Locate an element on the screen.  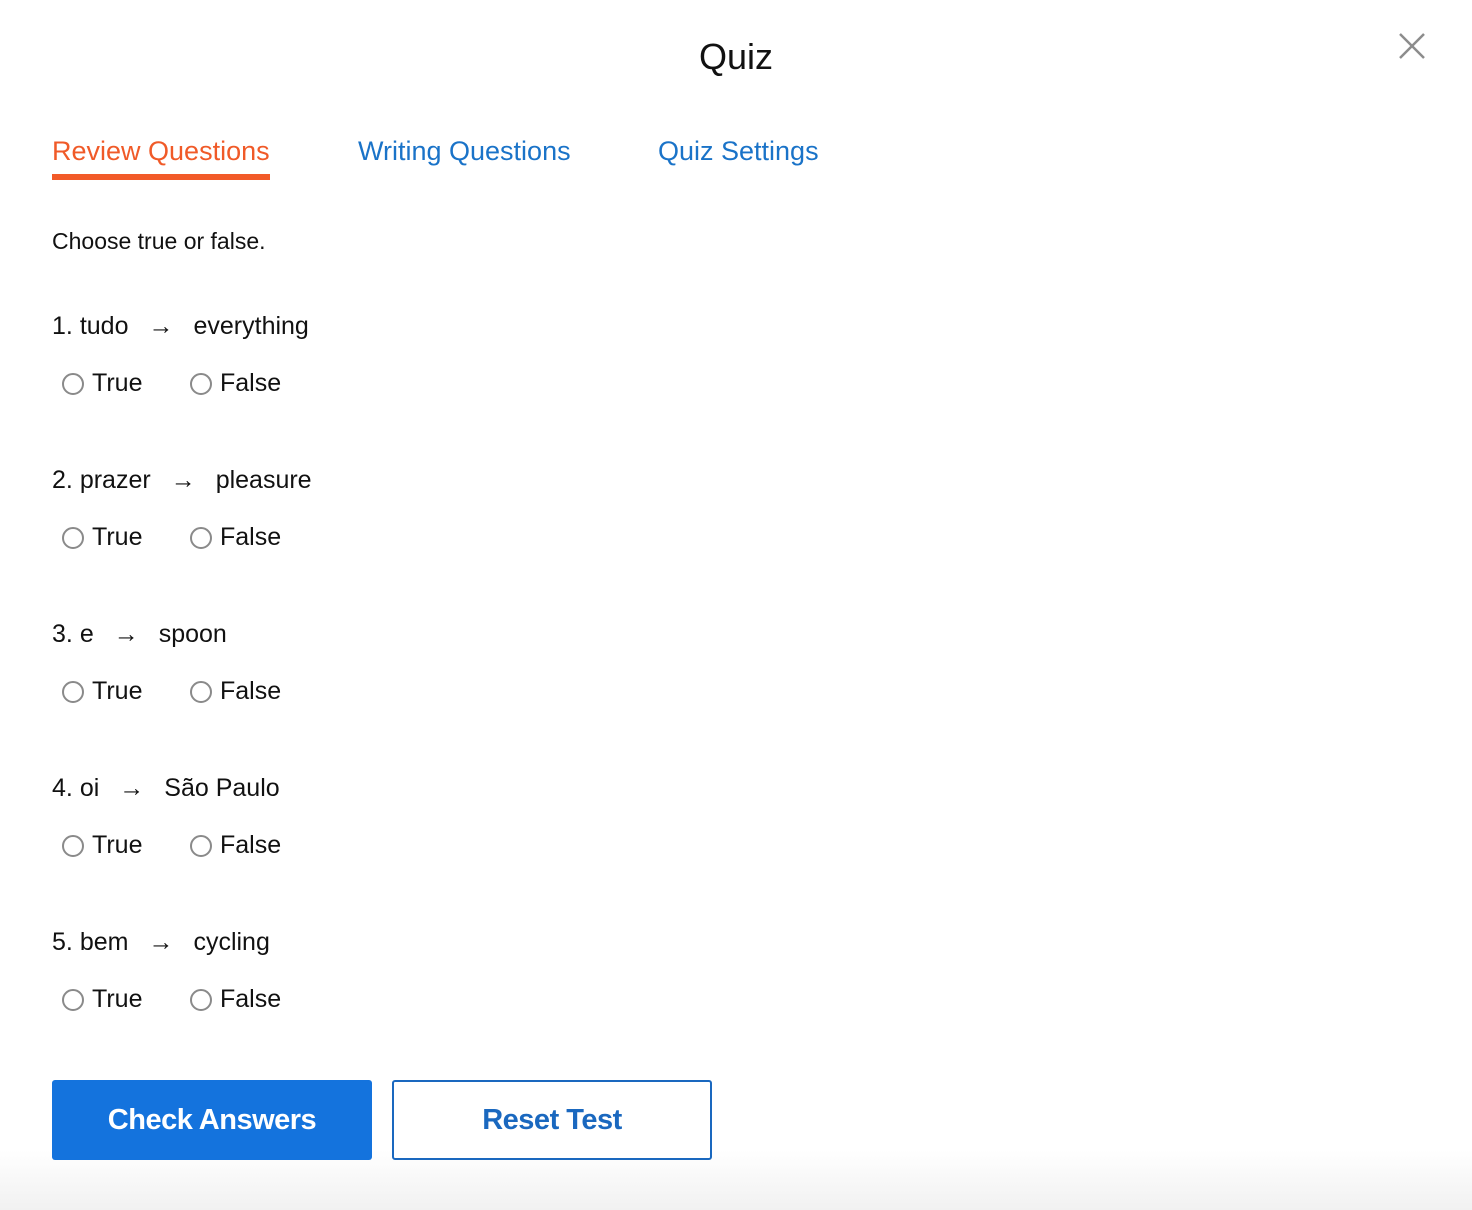
tab-label: Writing Questions is located at coordinates (464, 151).